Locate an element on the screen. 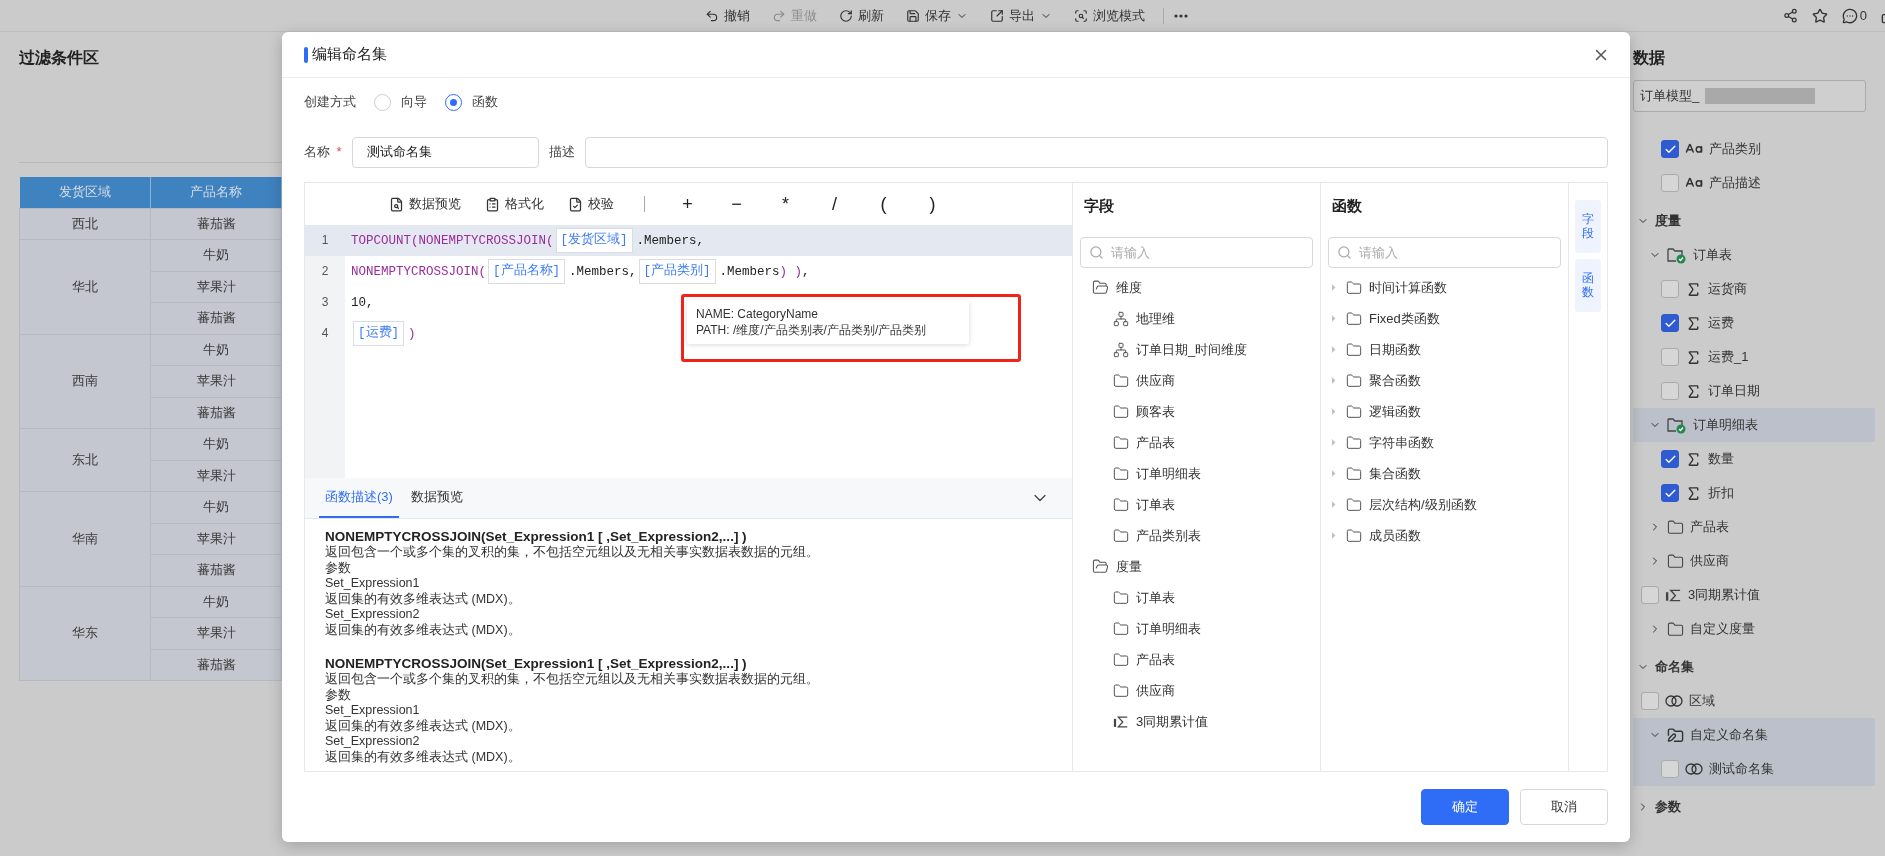  tree-item: 顾客表 is located at coordinates (1196, 411).